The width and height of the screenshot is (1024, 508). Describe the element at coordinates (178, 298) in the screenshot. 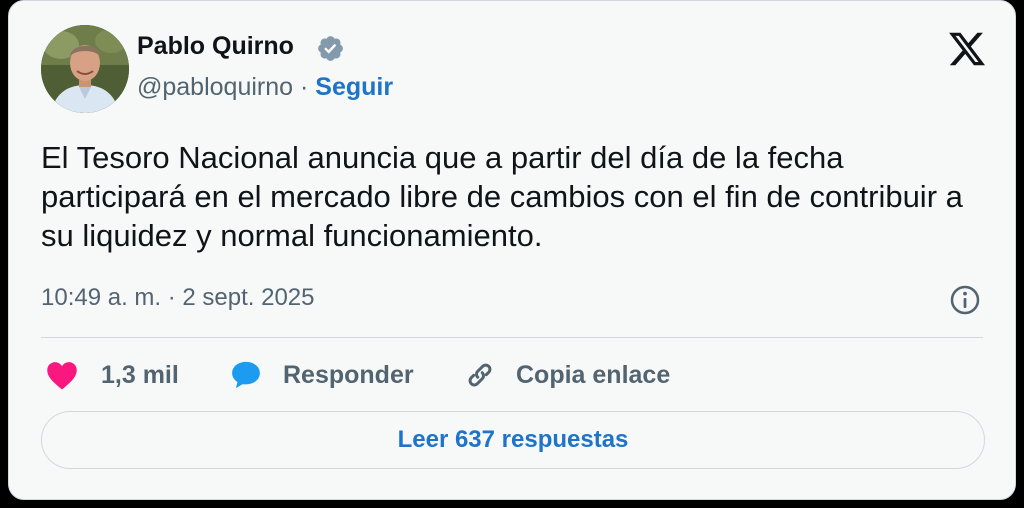

I see `timestamp: 10:49 a. m. · 2 sept. 2025` at that location.